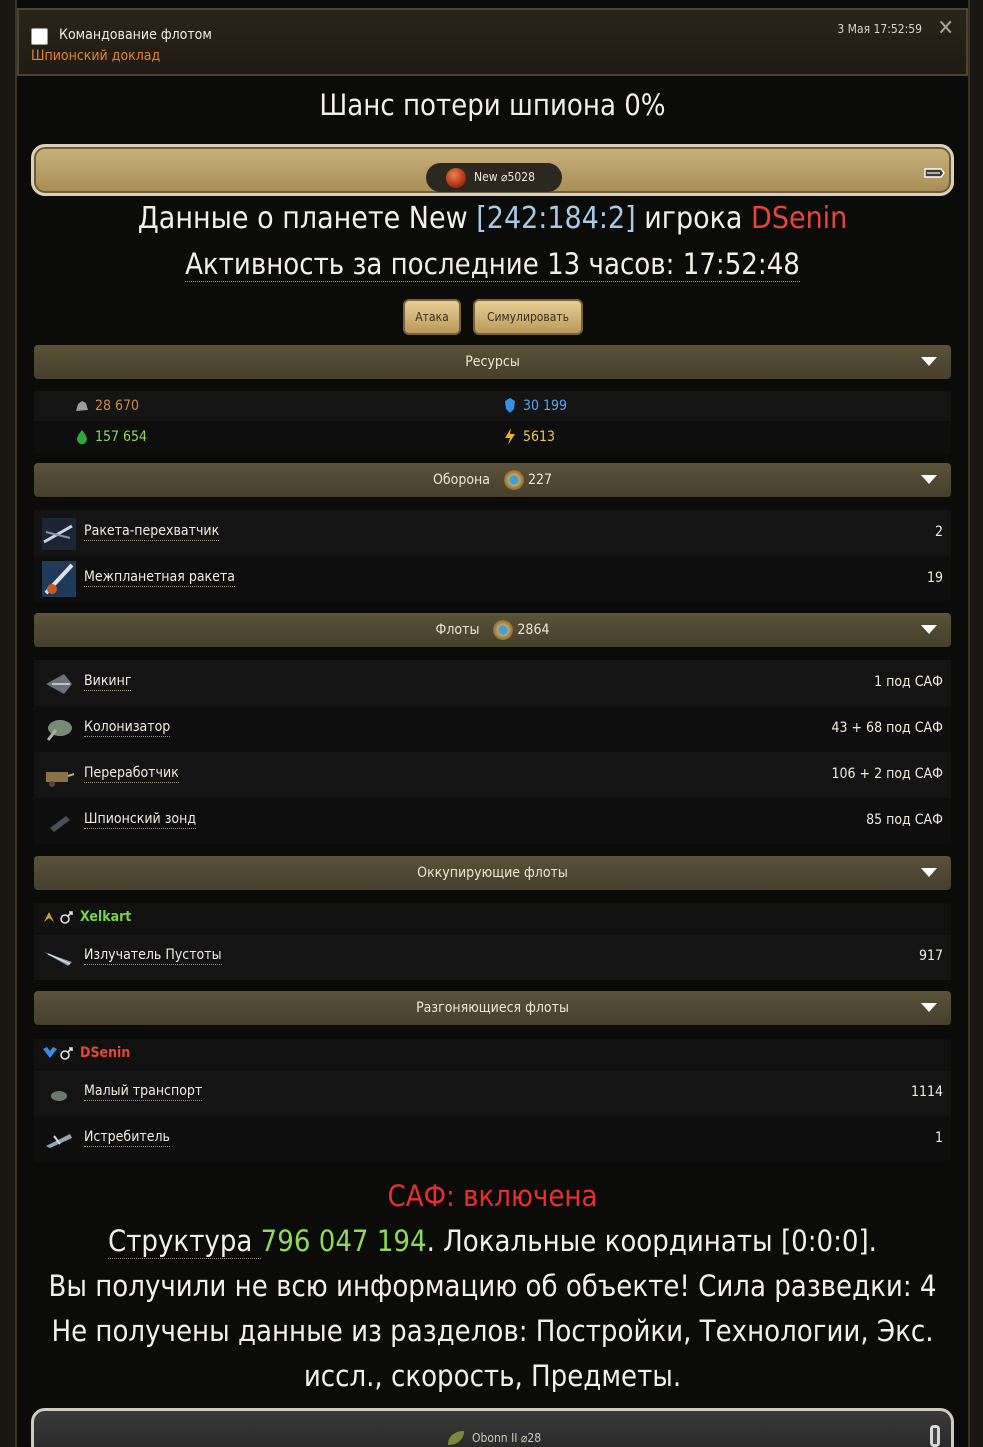 The width and height of the screenshot is (983, 1447). Describe the element at coordinates (492, 105) in the screenshot. I see `spy-loss-chance: Шанс потери шпиона 0%` at that location.